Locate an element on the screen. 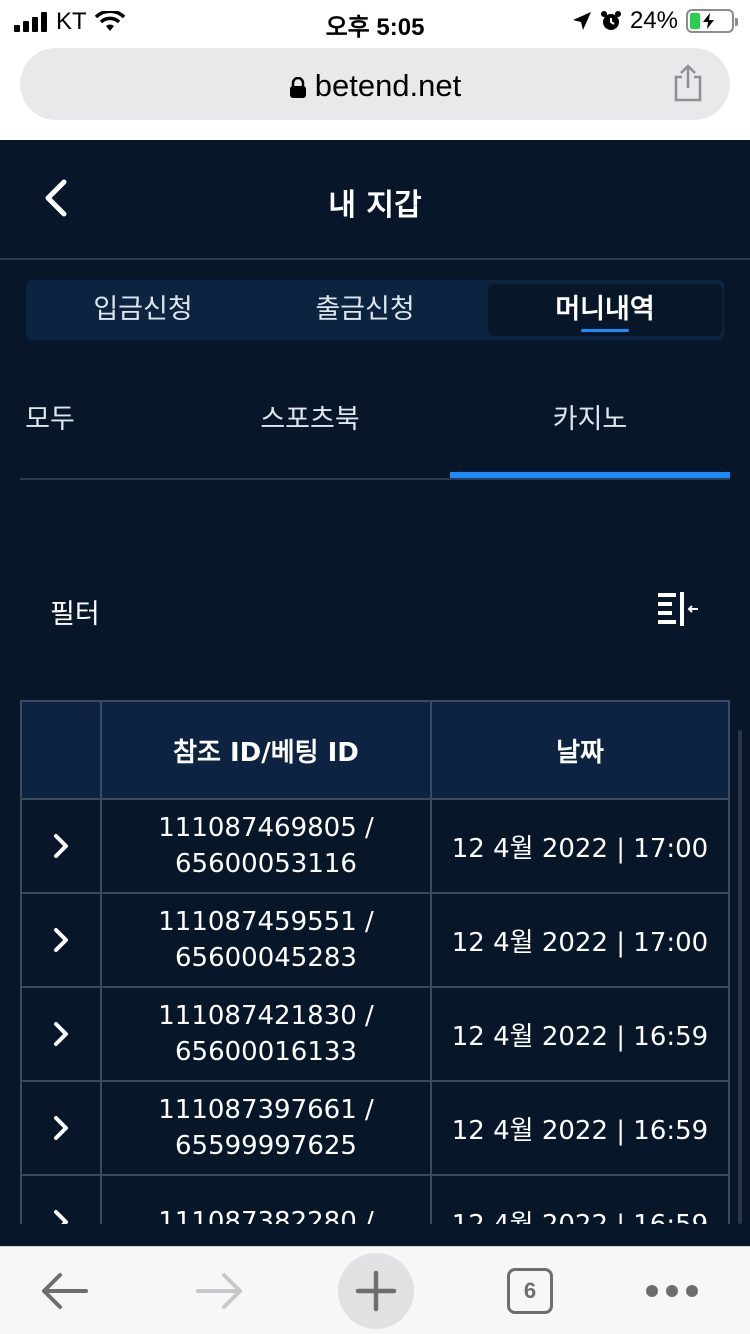 This screenshot has height=1334, width=750. alarm-icon is located at coordinates (610, 20).